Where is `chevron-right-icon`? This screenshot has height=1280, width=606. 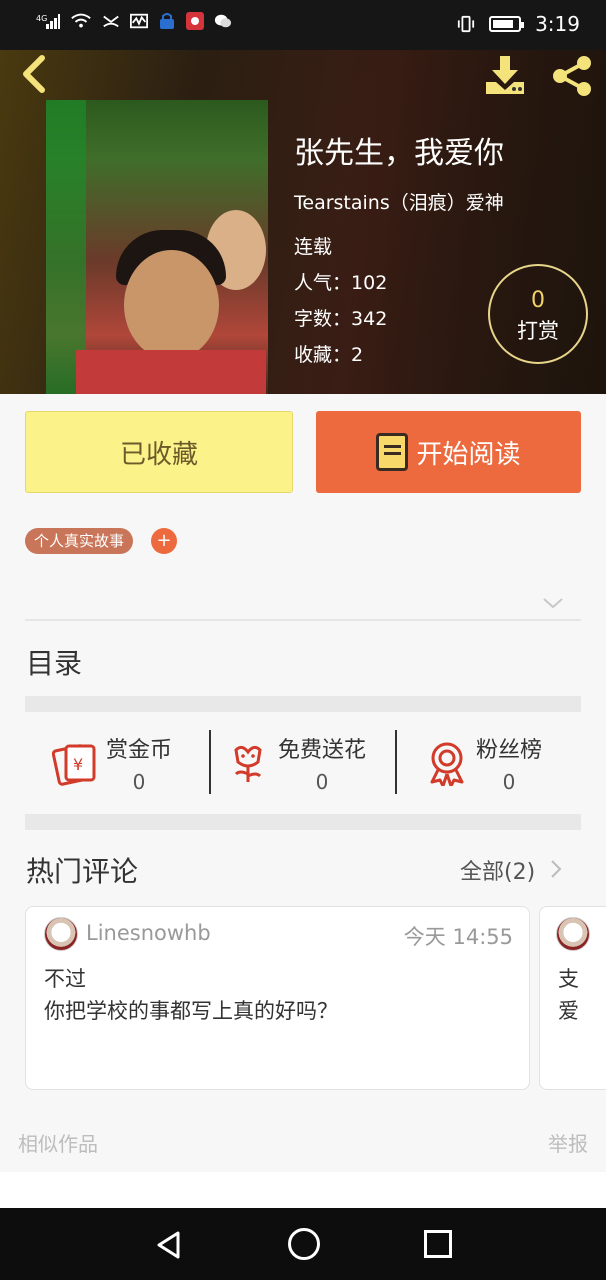
chevron-right-icon is located at coordinates (556, 869).